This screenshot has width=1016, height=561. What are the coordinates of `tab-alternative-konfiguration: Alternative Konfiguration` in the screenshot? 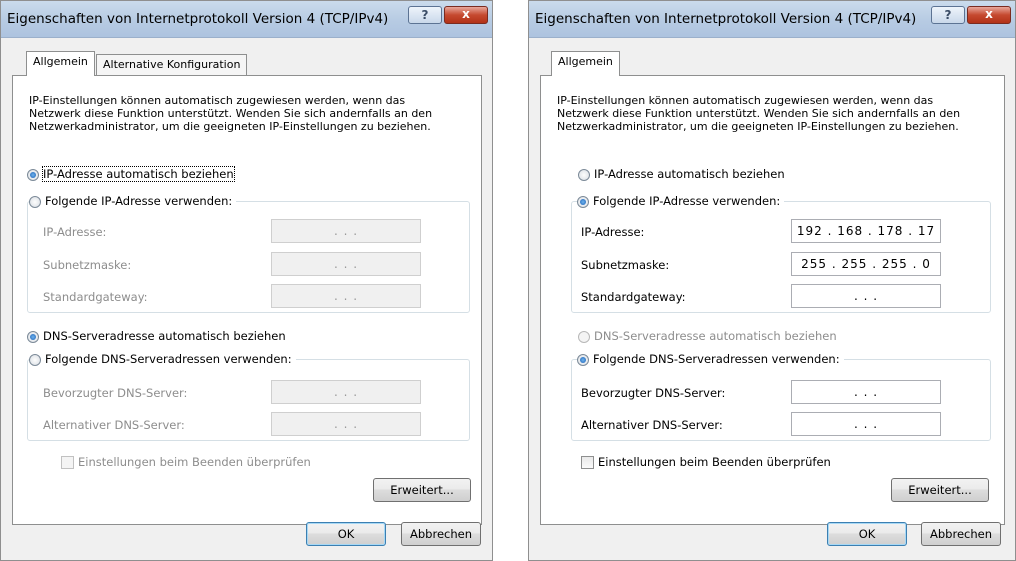 It's located at (172, 64).